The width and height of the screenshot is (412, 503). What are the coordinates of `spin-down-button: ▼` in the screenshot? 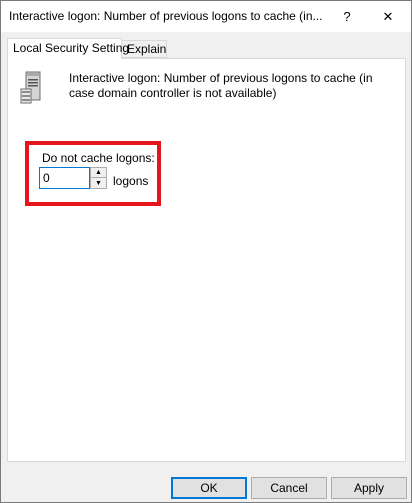 It's located at (98, 183).